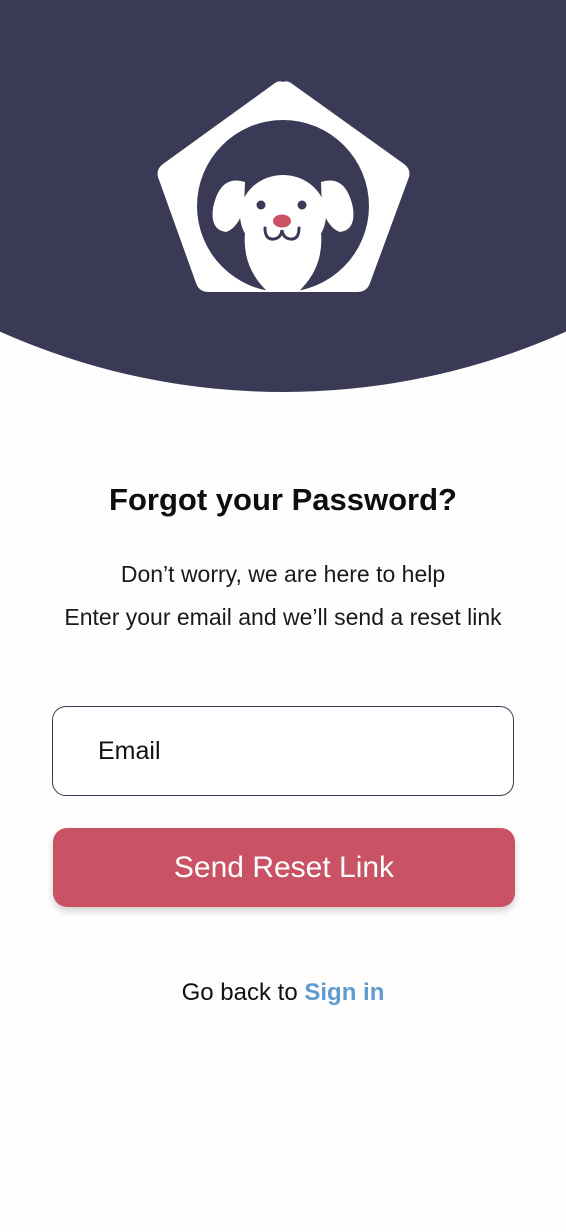 Image resolution: width=566 pixels, height=1232 pixels. I want to click on email-field, so click(283, 751).